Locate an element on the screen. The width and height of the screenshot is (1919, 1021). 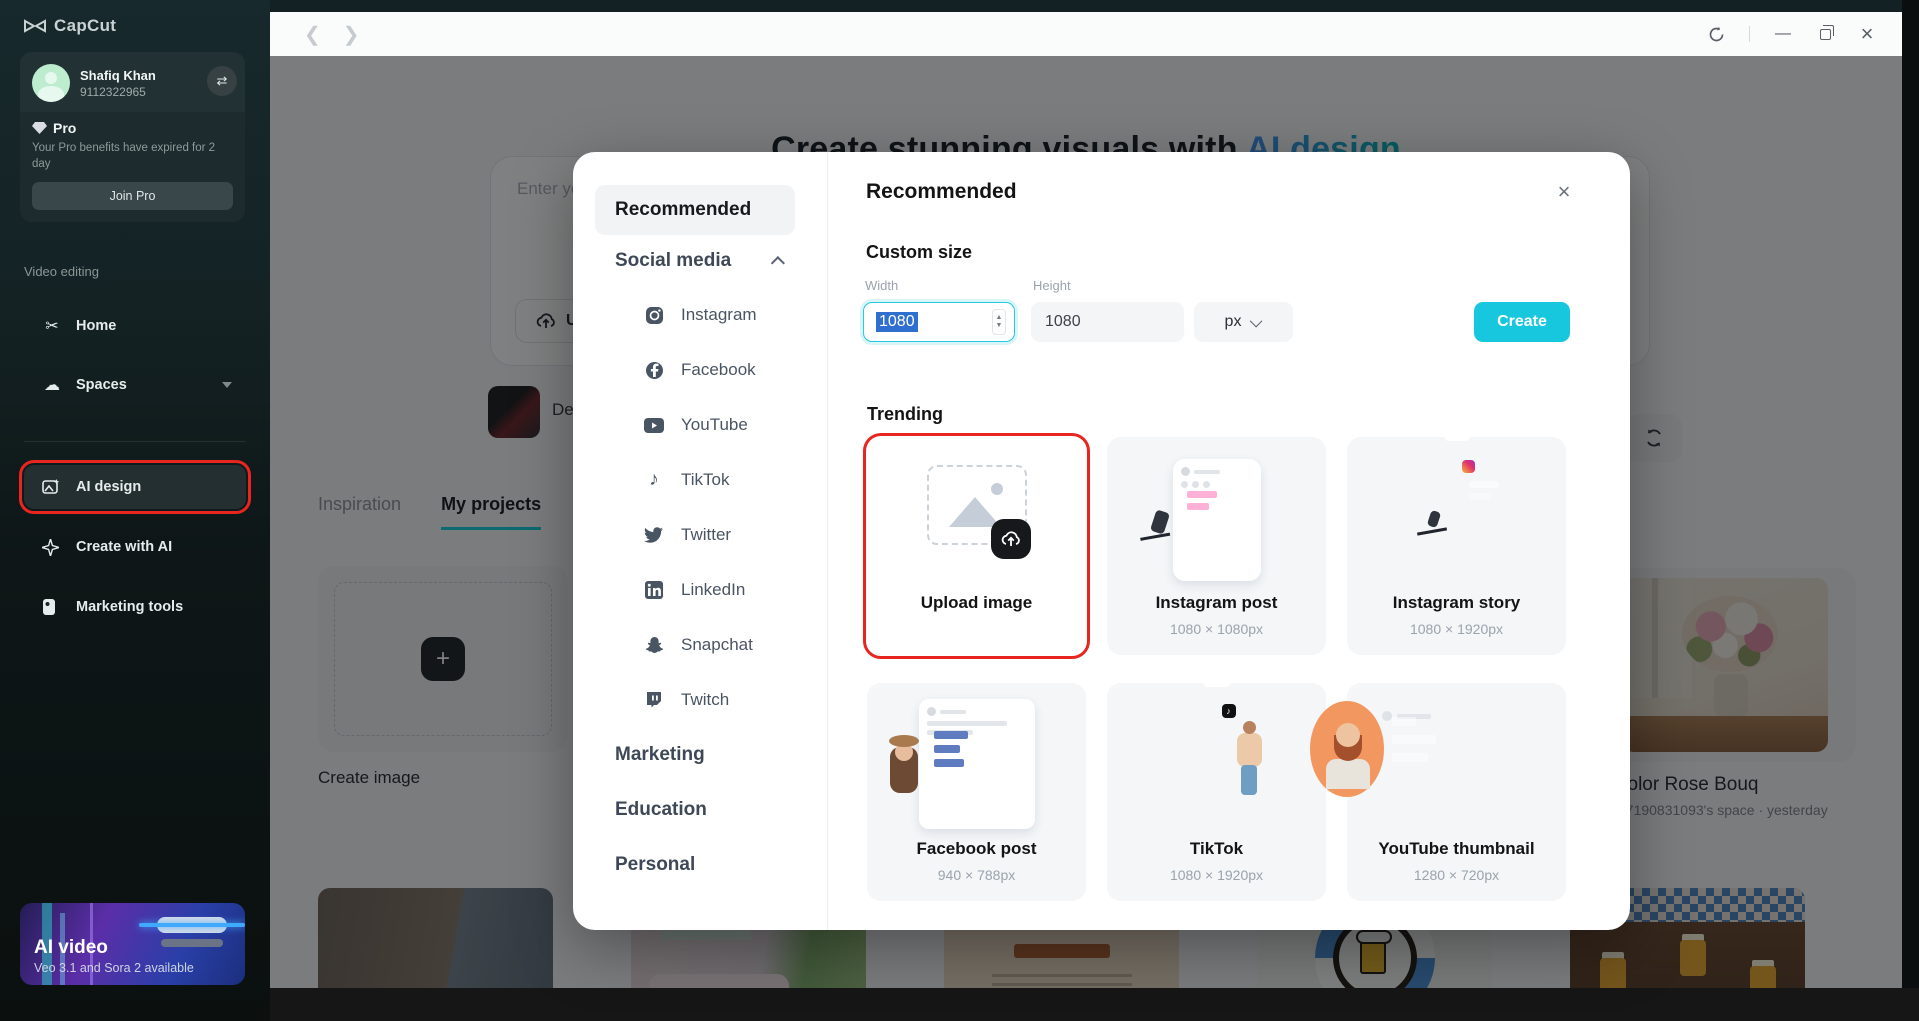
ai-video-promo-card: AI video Veo 3.1 and Sora 2 available is located at coordinates (132, 944).